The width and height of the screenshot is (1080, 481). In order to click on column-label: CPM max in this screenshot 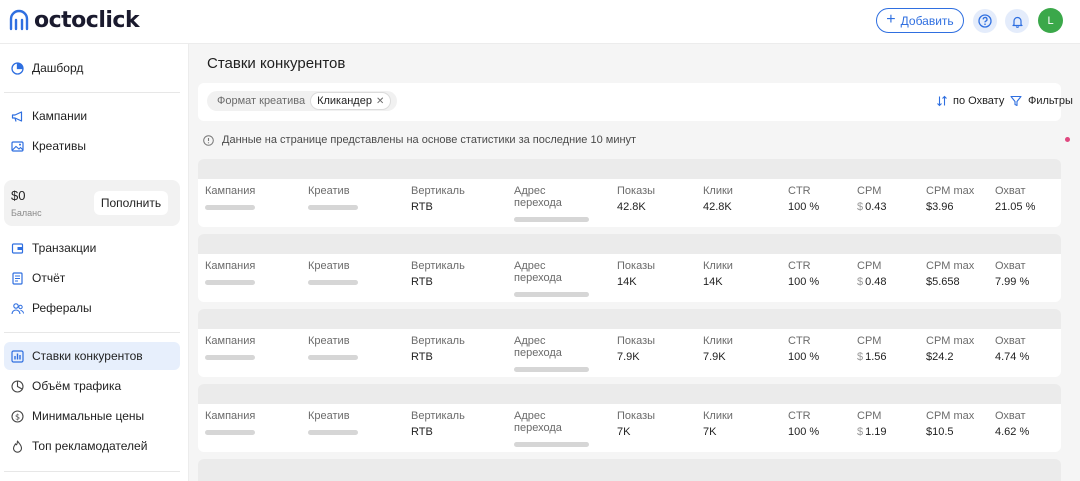, I will do `click(950, 341)`.